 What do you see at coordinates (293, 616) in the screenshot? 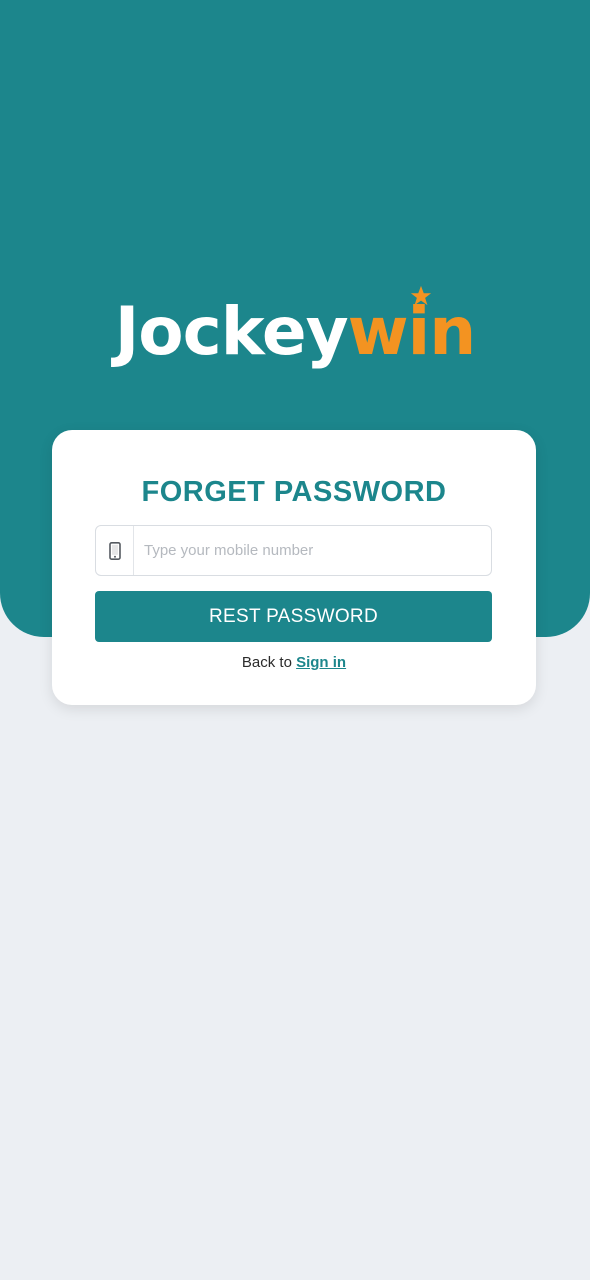
I see `reset-password-button: REST PASSWORD` at bounding box center [293, 616].